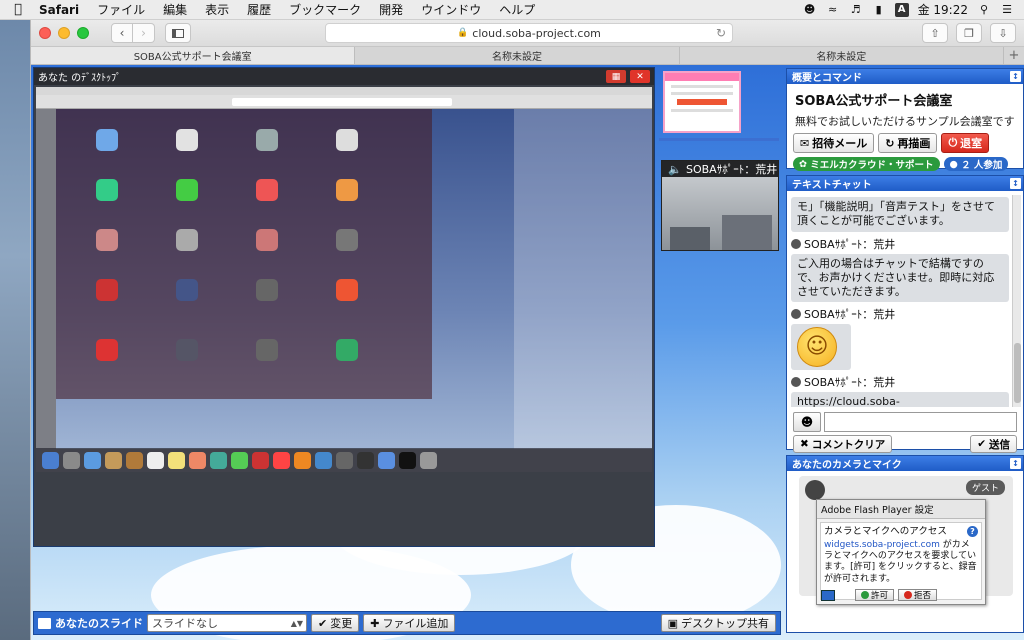  I want to click on remote-camera-feed, so click(720, 213).